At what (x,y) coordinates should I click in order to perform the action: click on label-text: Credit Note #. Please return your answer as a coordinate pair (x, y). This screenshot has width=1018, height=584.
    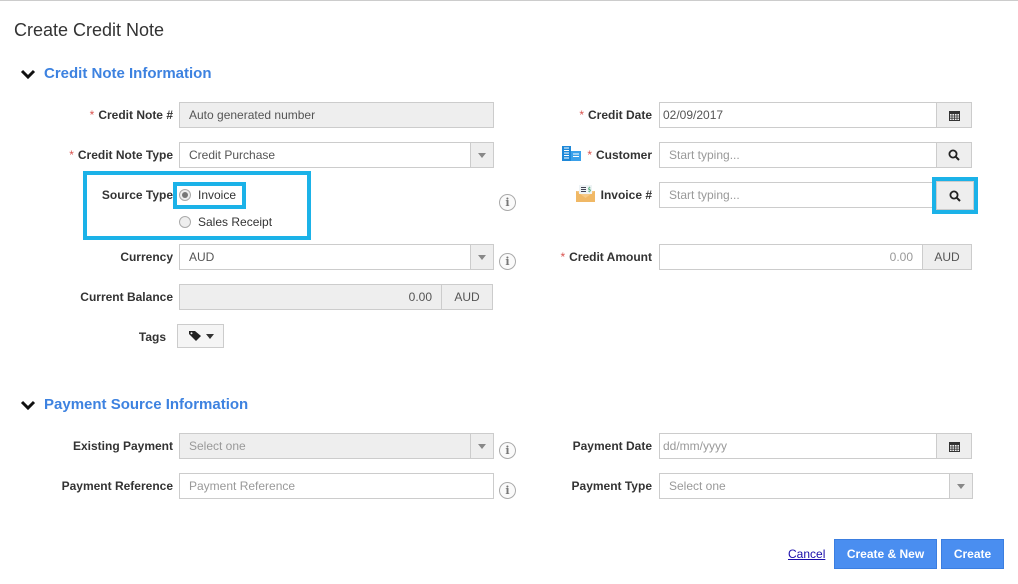
    Looking at the image, I should click on (135, 115).